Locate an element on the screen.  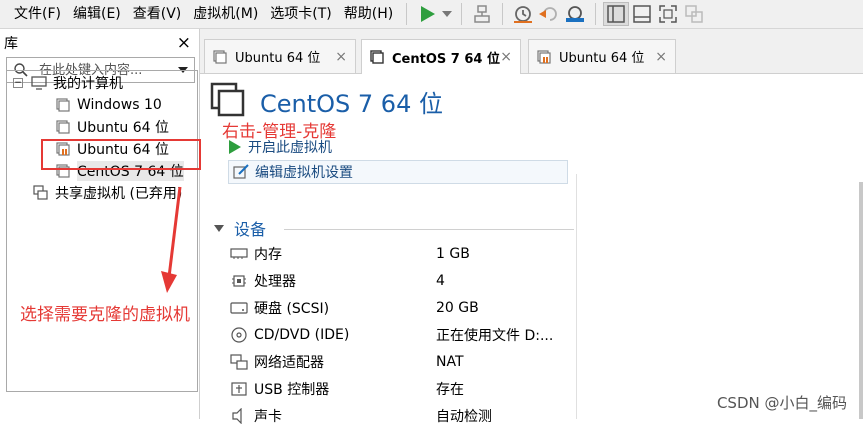
power-on-button is located at coordinates (427, 14).